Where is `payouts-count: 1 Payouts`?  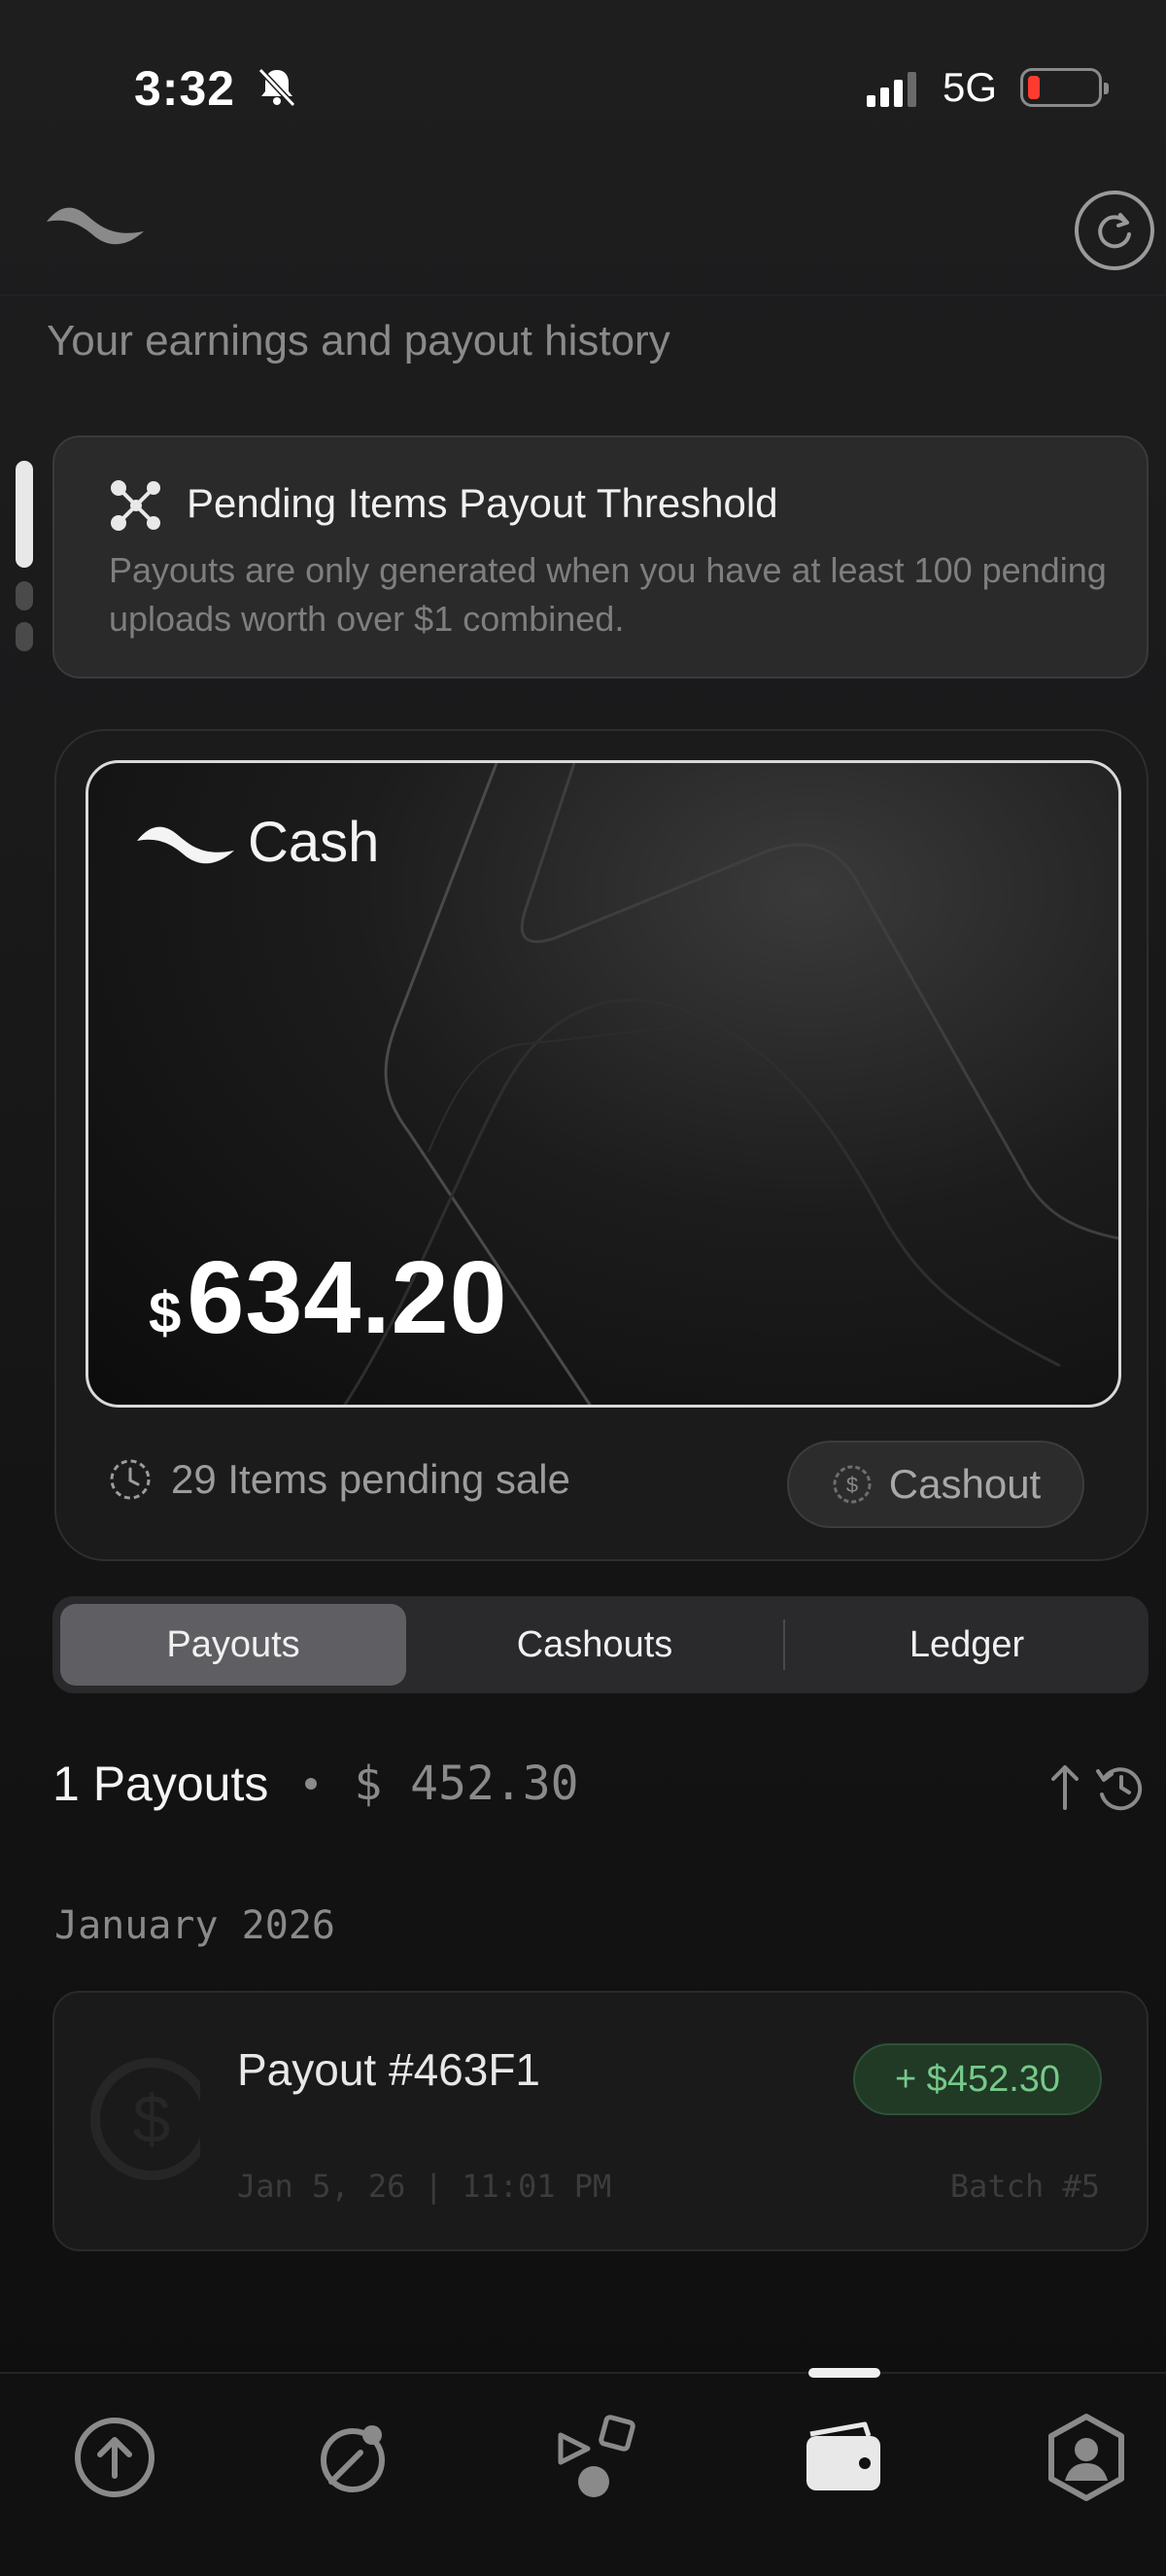
payouts-count: 1 Payouts is located at coordinates (160, 1784).